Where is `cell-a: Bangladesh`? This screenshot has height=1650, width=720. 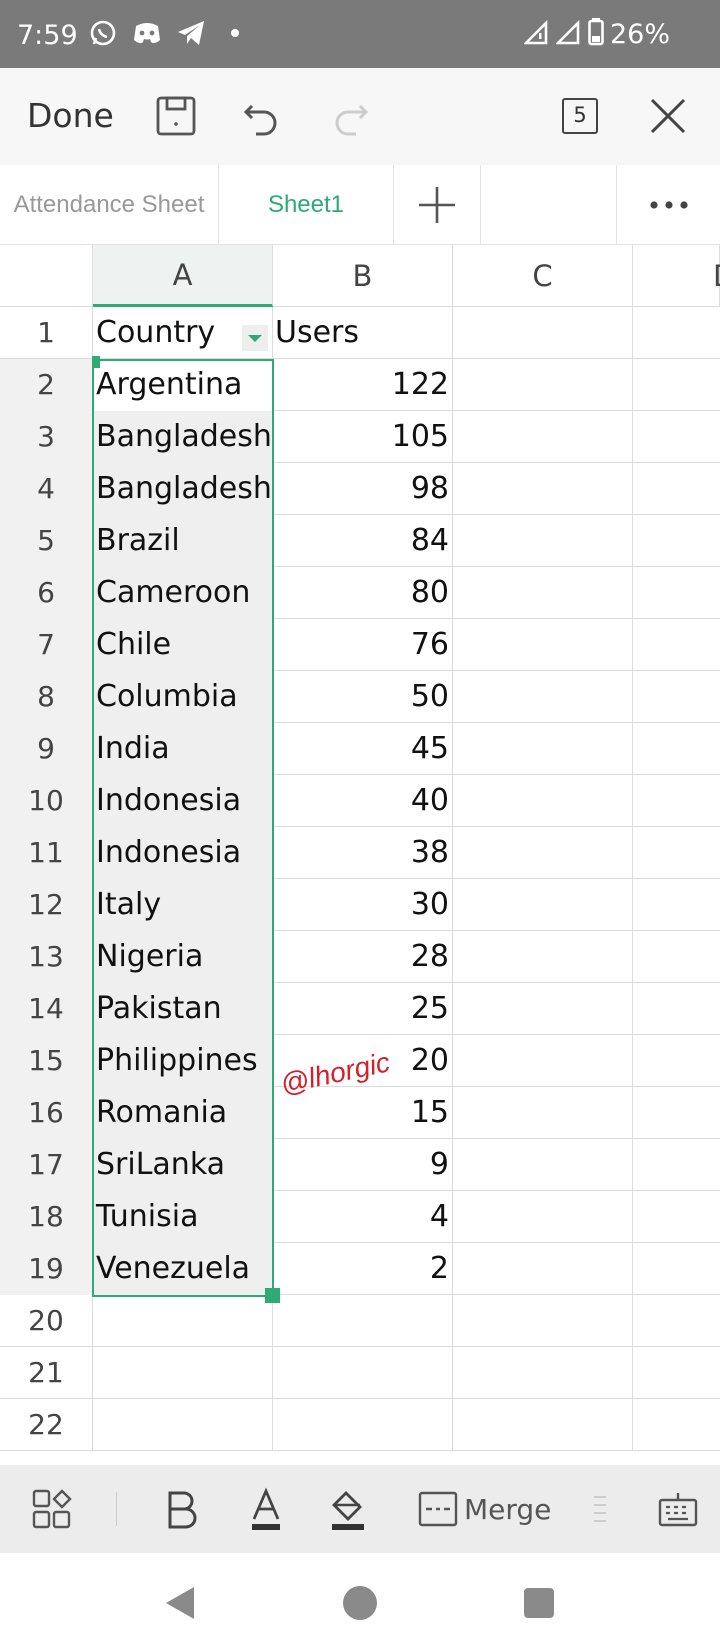
cell-a: Bangladesh is located at coordinates (183, 437).